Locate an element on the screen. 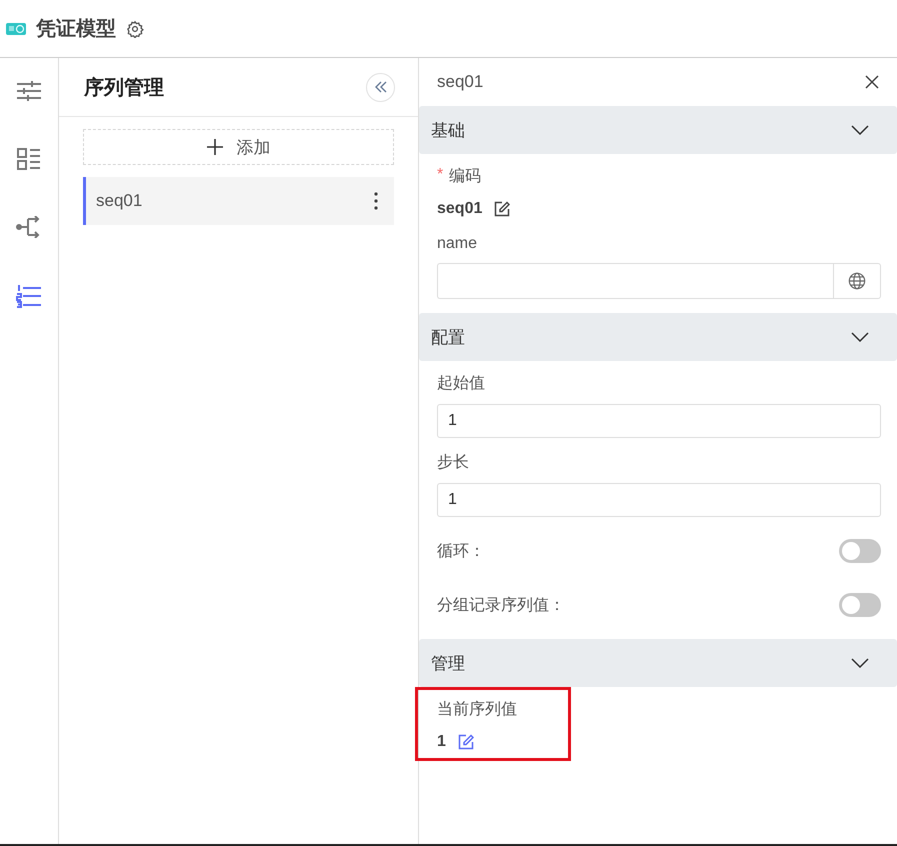  field-label: 步长 is located at coordinates (453, 462).